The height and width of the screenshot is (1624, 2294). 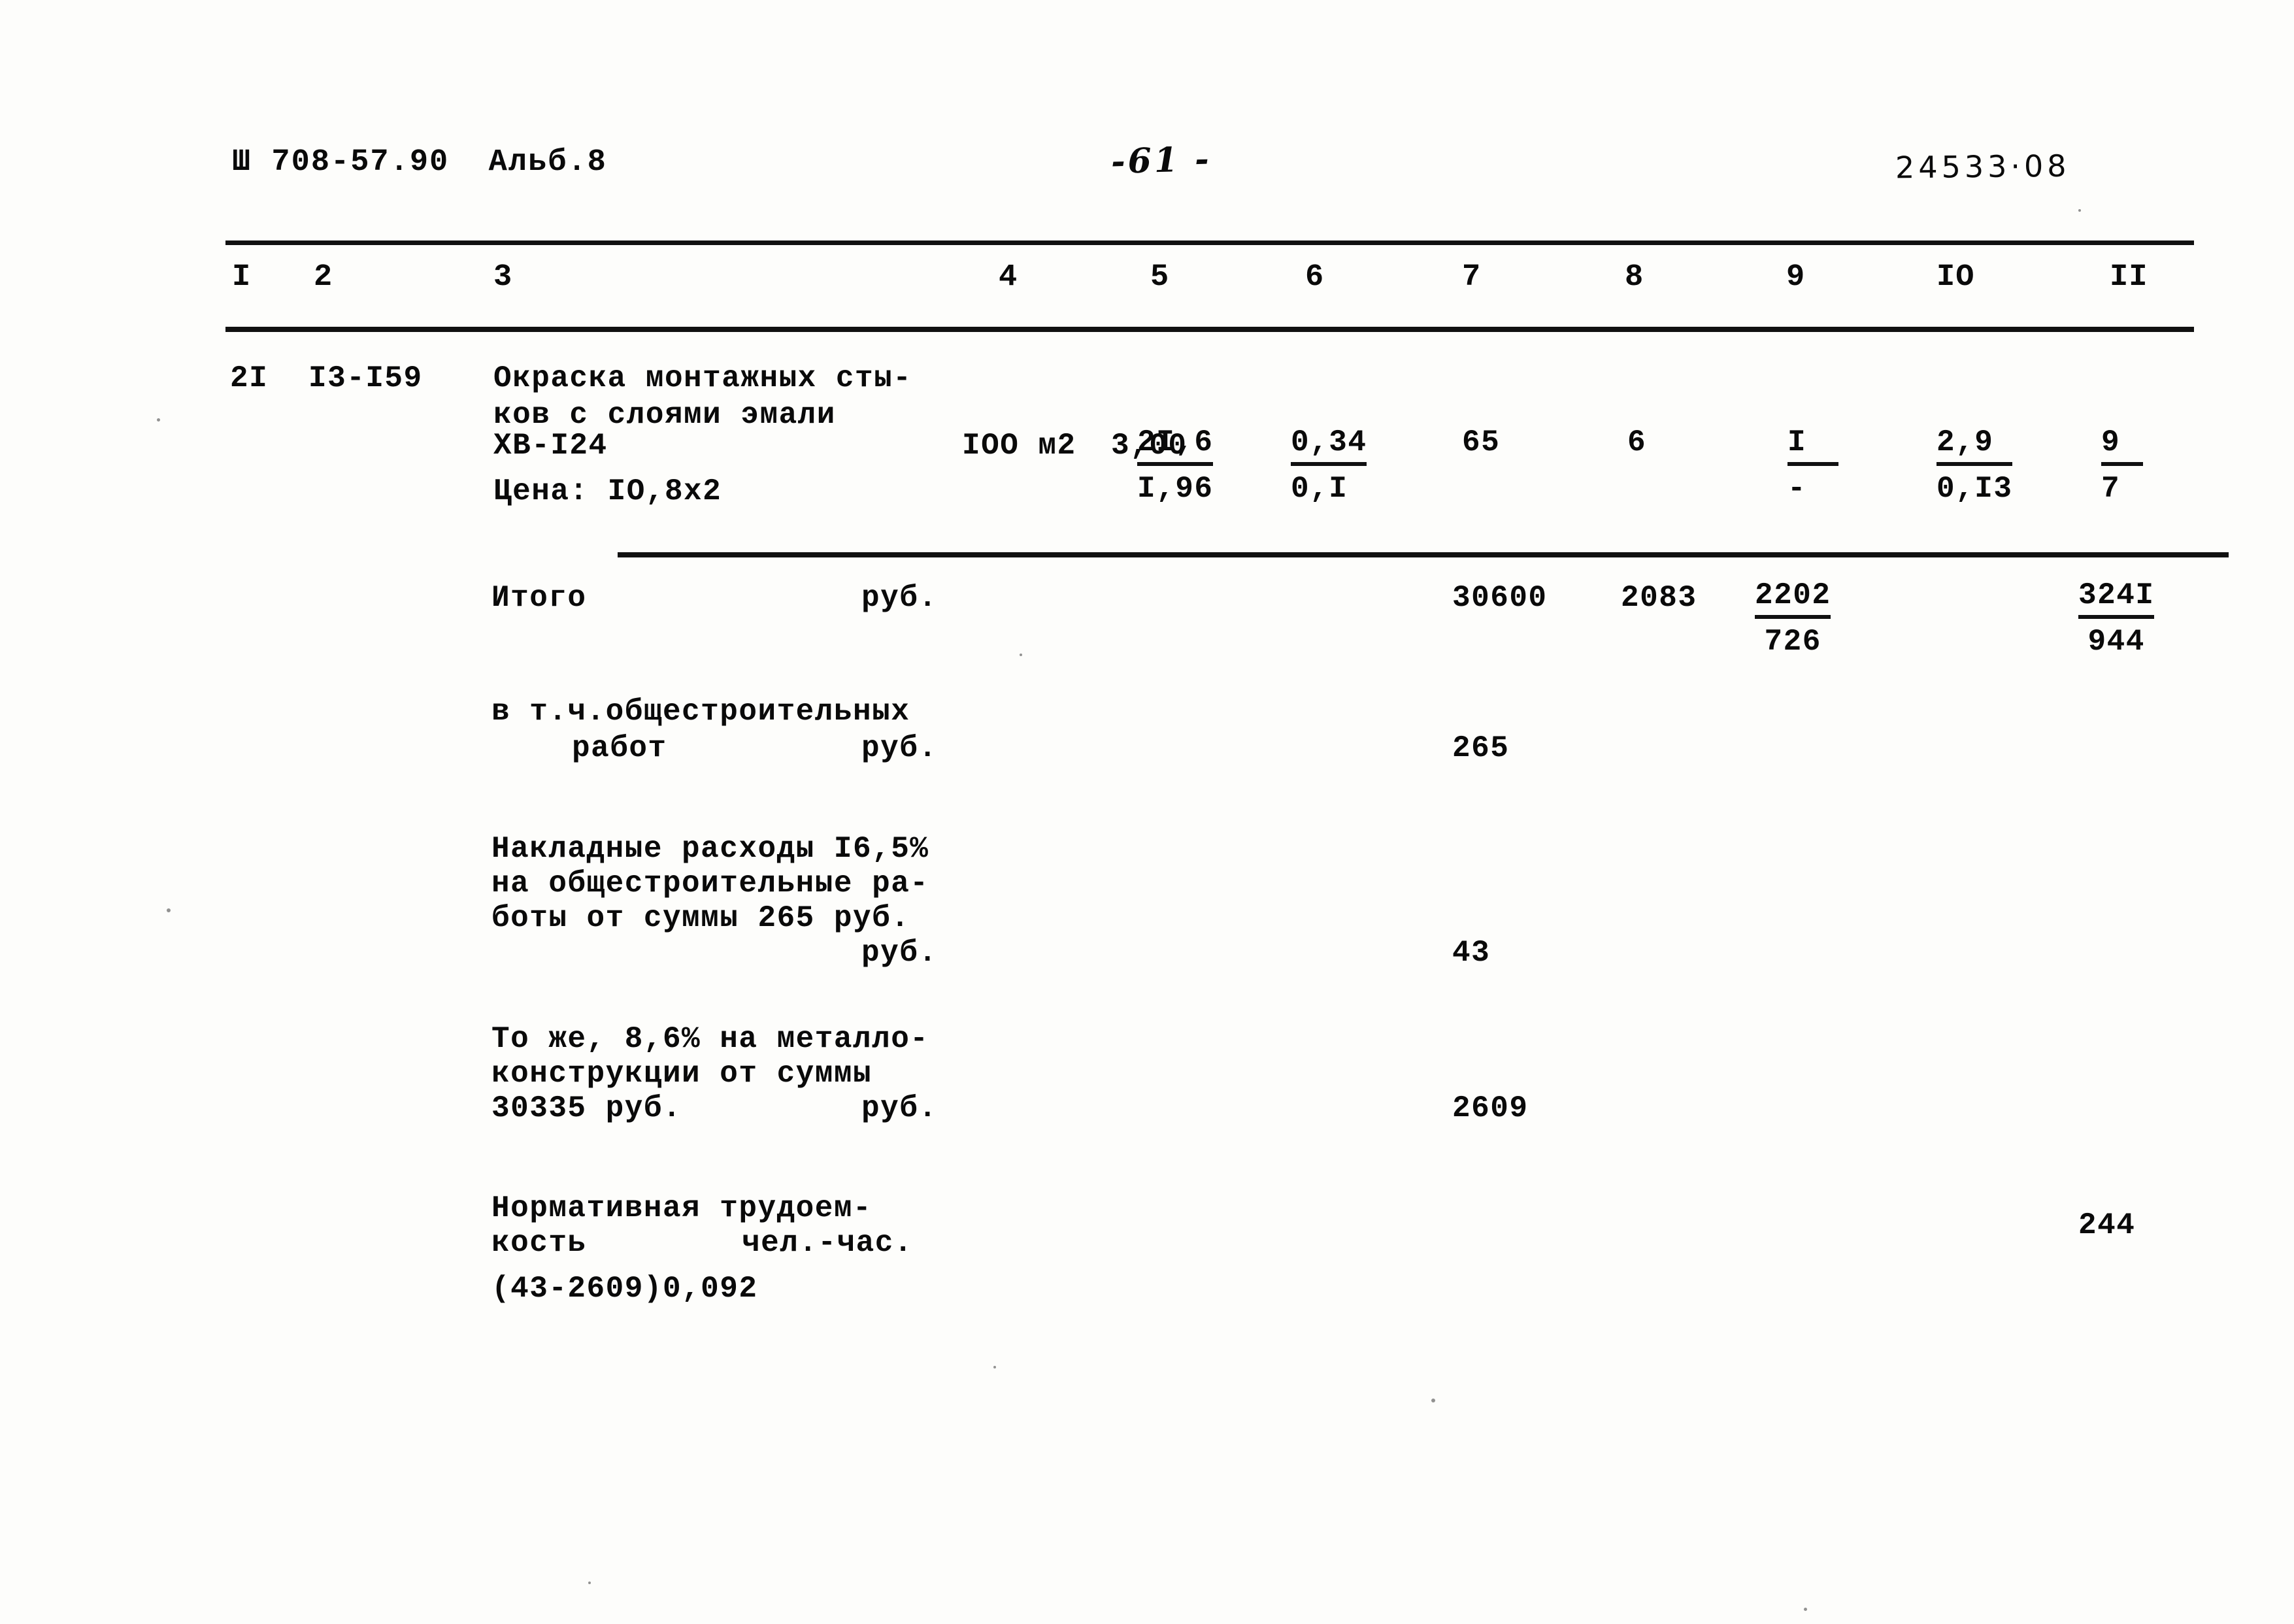 I want to click on row-col10-numerator: 2,9, so click(x=1975, y=445).